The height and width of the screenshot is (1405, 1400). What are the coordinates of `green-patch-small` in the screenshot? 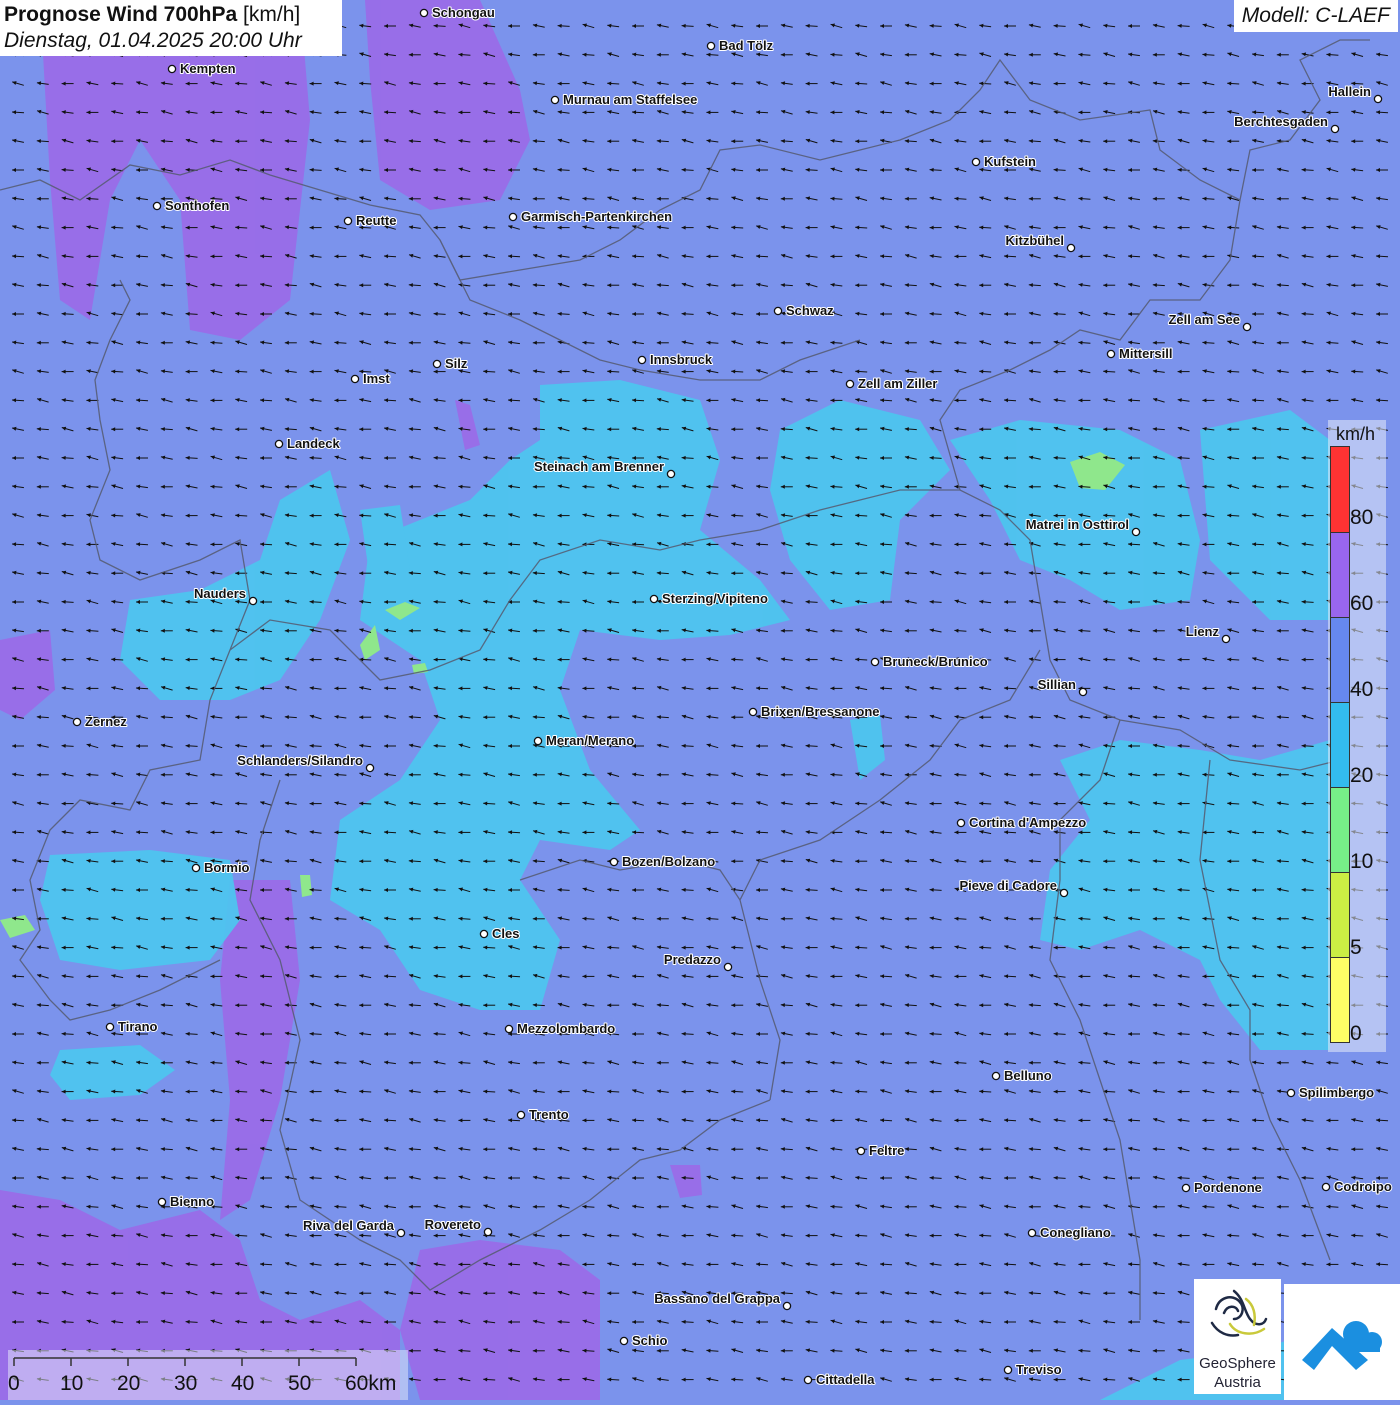 It's located at (306, 886).